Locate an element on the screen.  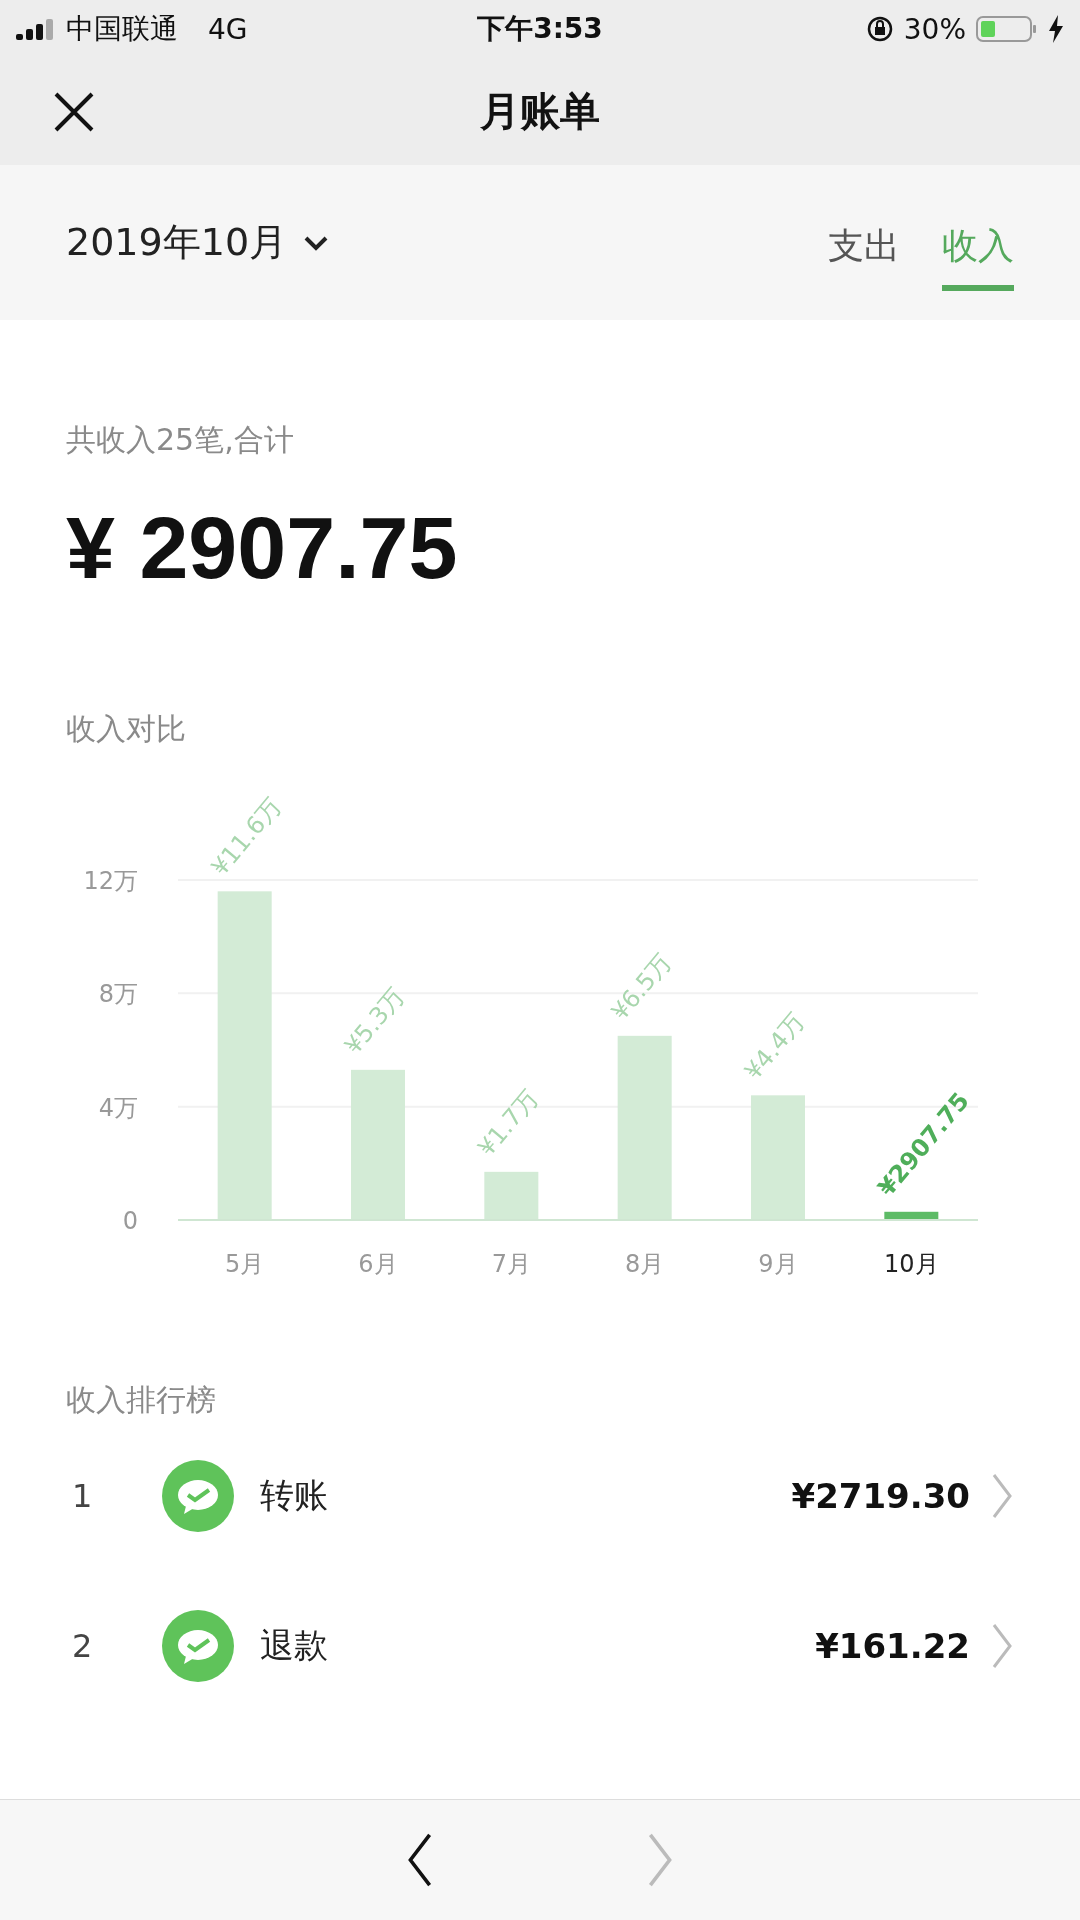
month-picker: 2019年10月 is located at coordinates (426, 242).